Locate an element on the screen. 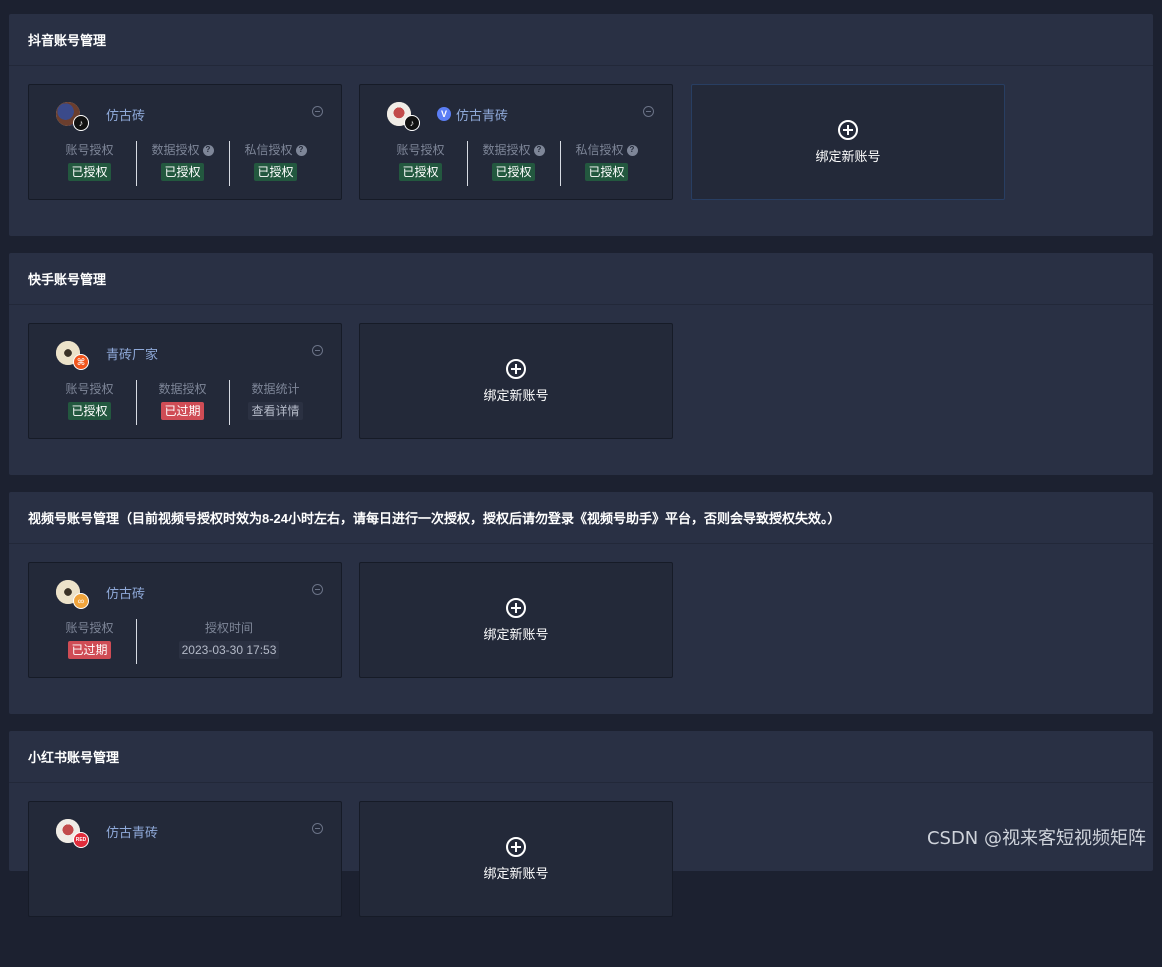 The width and height of the screenshot is (1162, 967). stat-auth-time: 授权时间 2023-03-30 17:53 is located at coordinates (229, 641).